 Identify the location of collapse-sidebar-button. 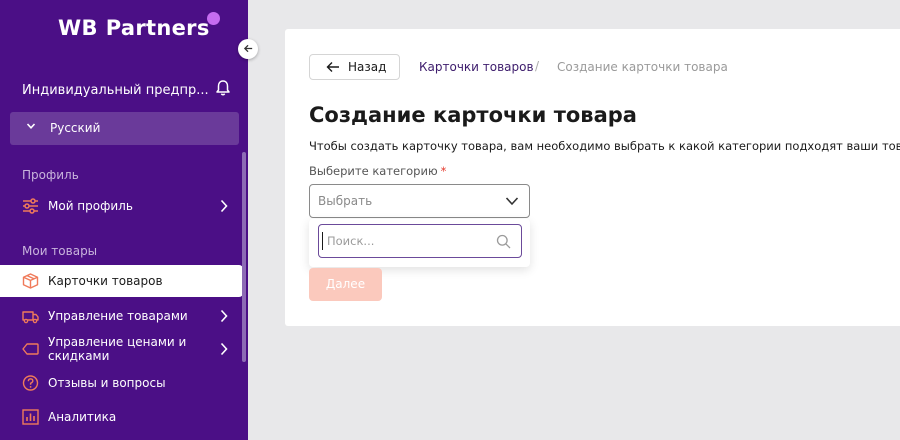
(248, 49).